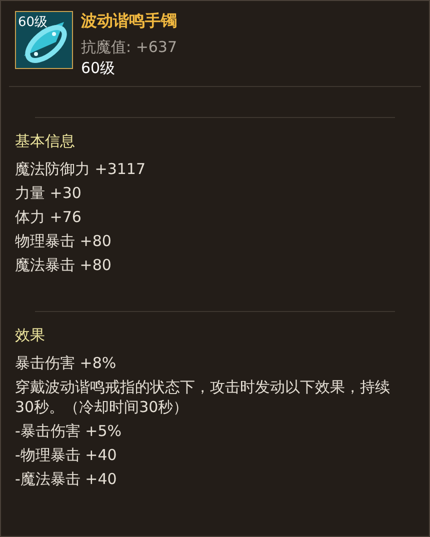 The width and height of the screenshot is (430, 537). I want to click on stat-line: -魔法暴击 +40, so click(66, 479).